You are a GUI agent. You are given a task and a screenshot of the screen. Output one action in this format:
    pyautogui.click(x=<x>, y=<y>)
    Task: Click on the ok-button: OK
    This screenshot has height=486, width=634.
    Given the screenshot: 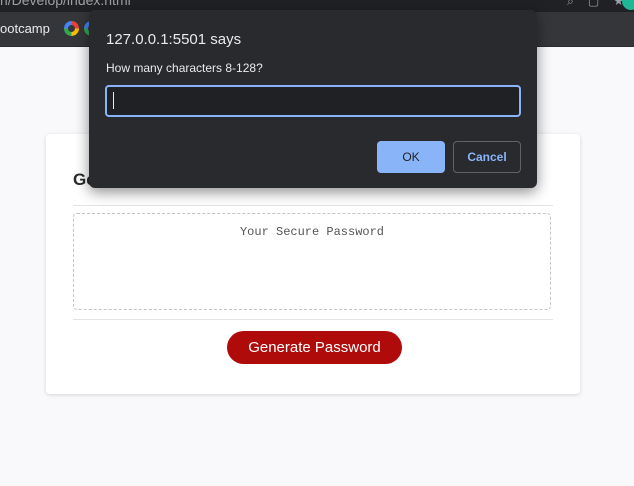 What is the action you would take?
    pyautogui.click(x=411, y=157)
    